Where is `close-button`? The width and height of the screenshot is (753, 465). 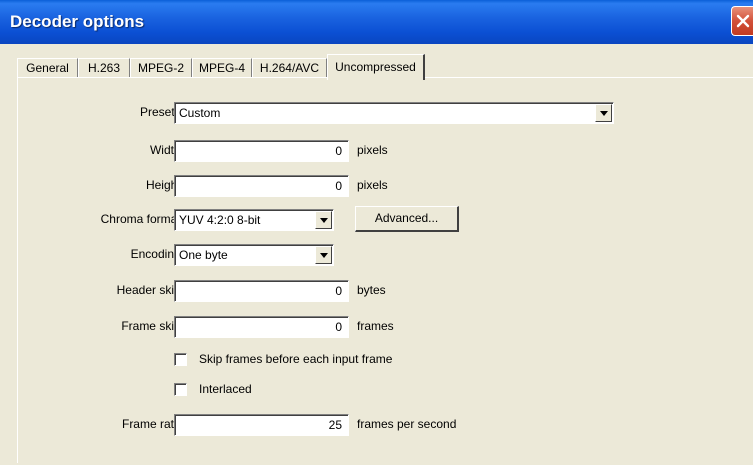
close-button is located at coordinates (742, 21).